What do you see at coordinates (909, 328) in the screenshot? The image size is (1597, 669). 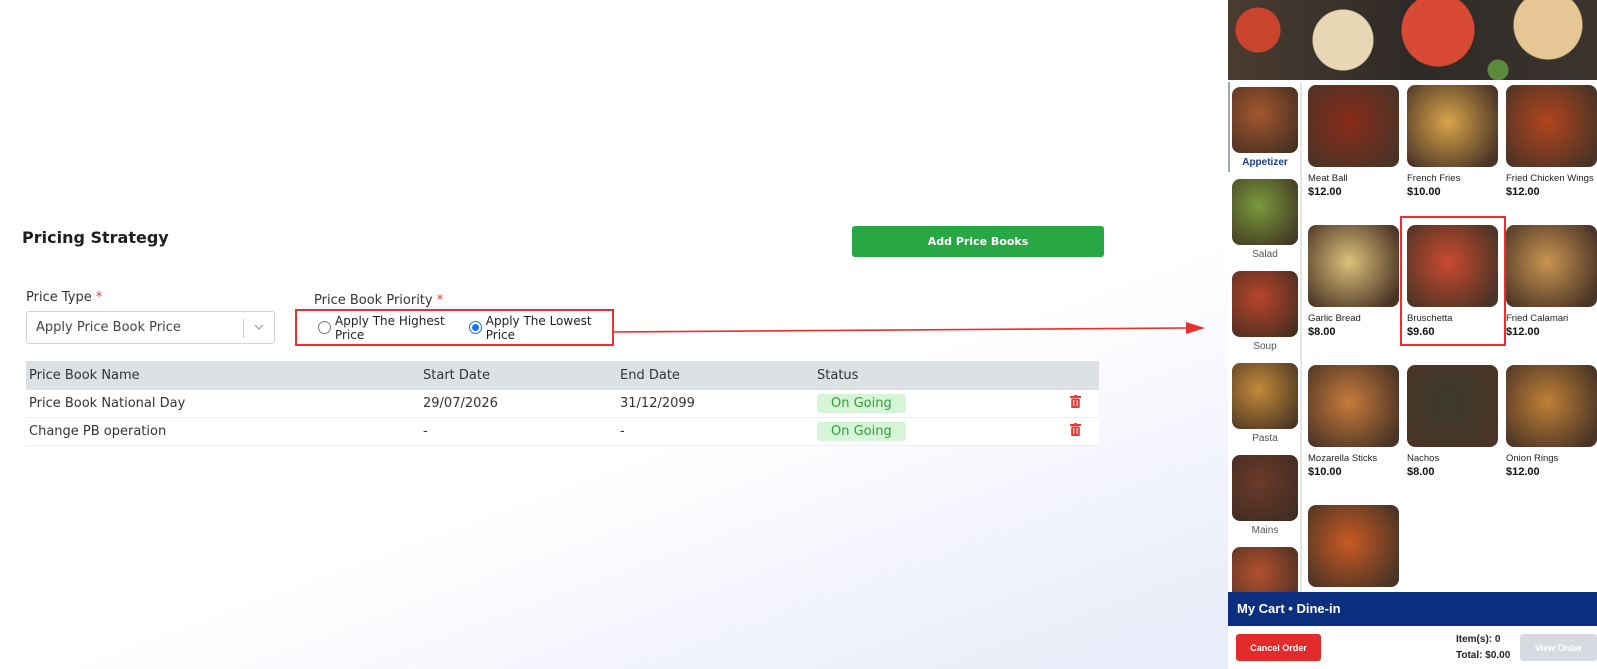 I see `annotation-arrow` at bounding box center [909, 328].